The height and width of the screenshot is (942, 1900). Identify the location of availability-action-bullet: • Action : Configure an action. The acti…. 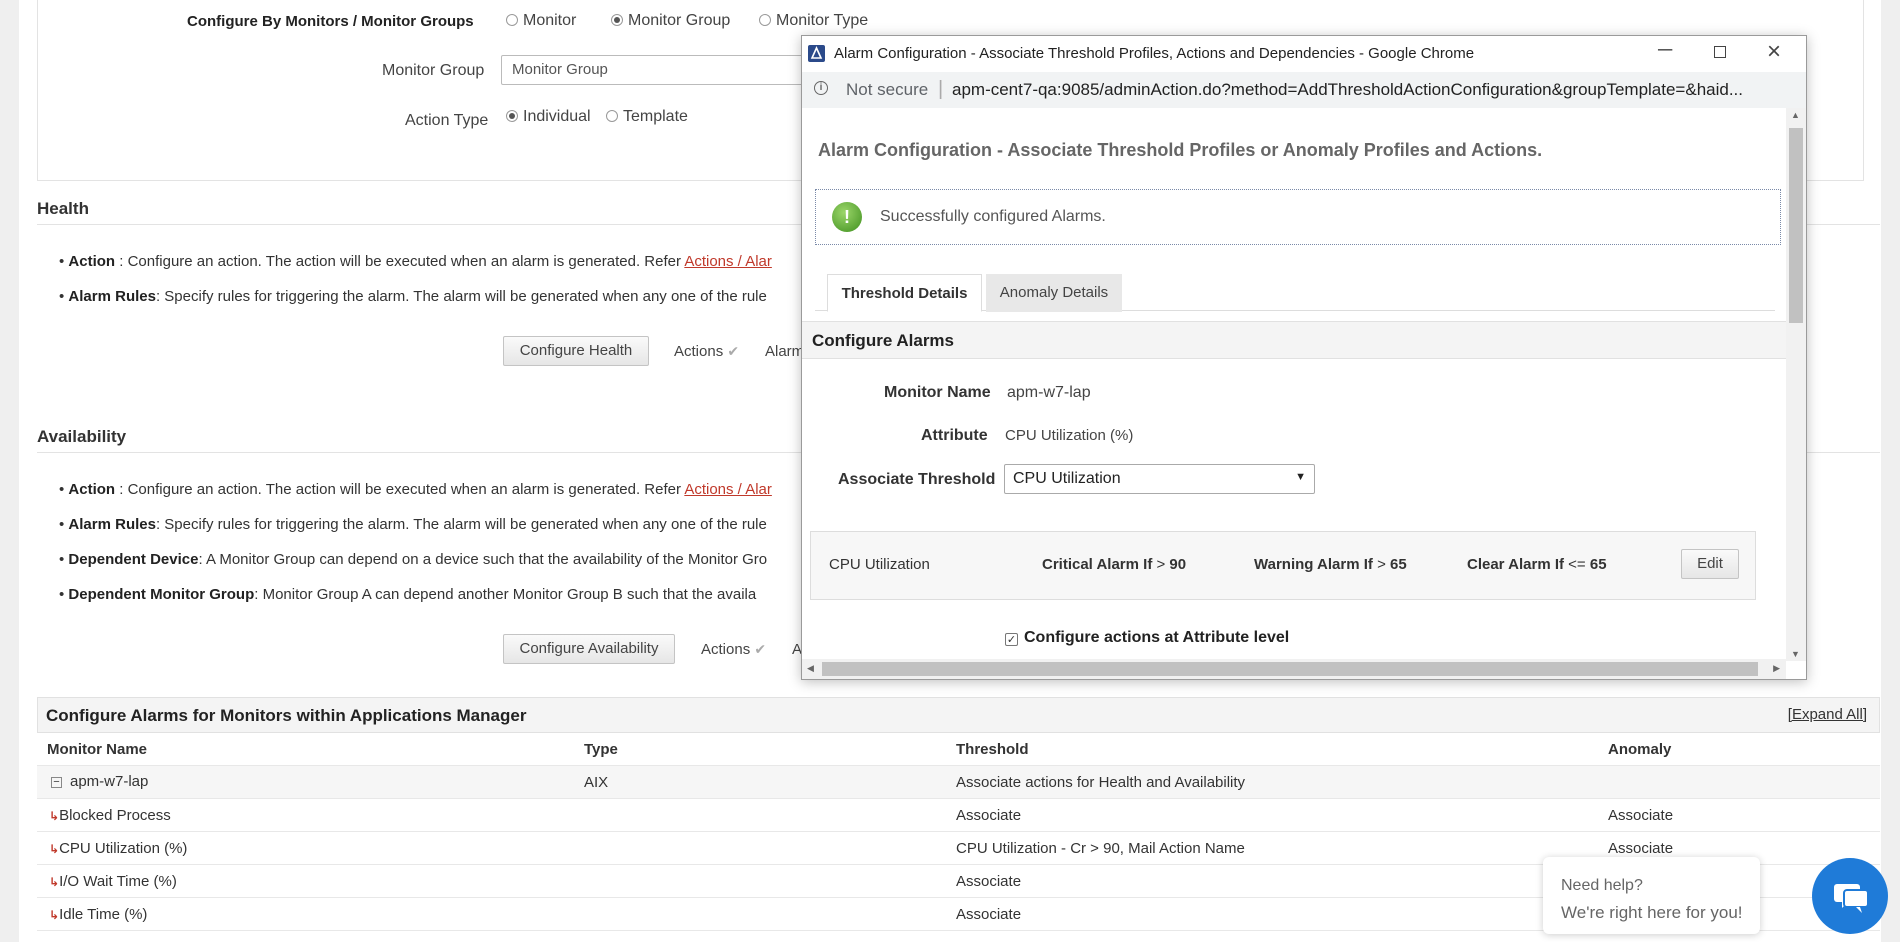
(415, 489).